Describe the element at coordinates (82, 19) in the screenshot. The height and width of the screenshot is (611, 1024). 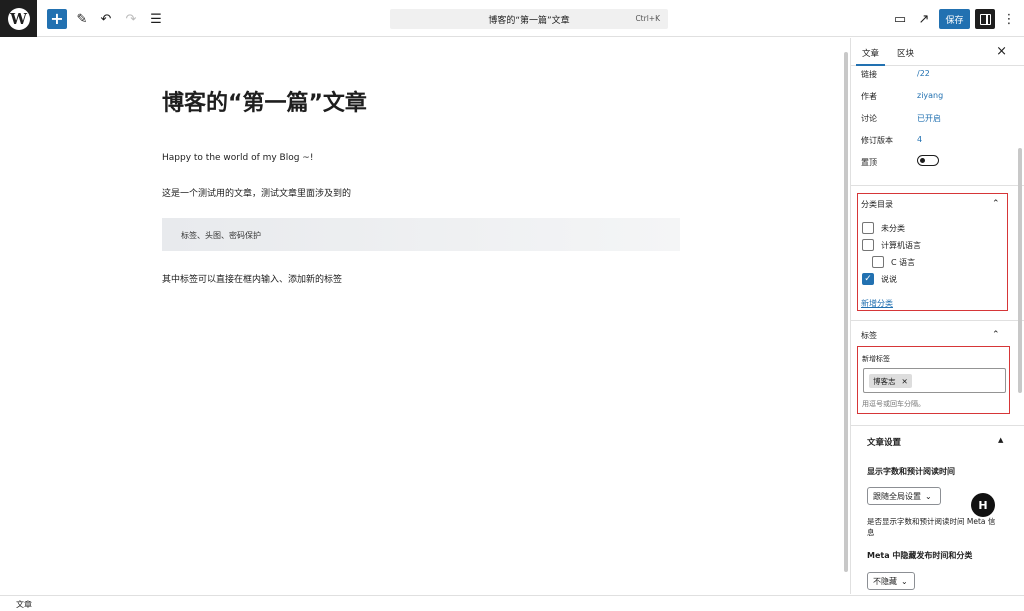
I see `pen-tools-icon: ✎` at that location.